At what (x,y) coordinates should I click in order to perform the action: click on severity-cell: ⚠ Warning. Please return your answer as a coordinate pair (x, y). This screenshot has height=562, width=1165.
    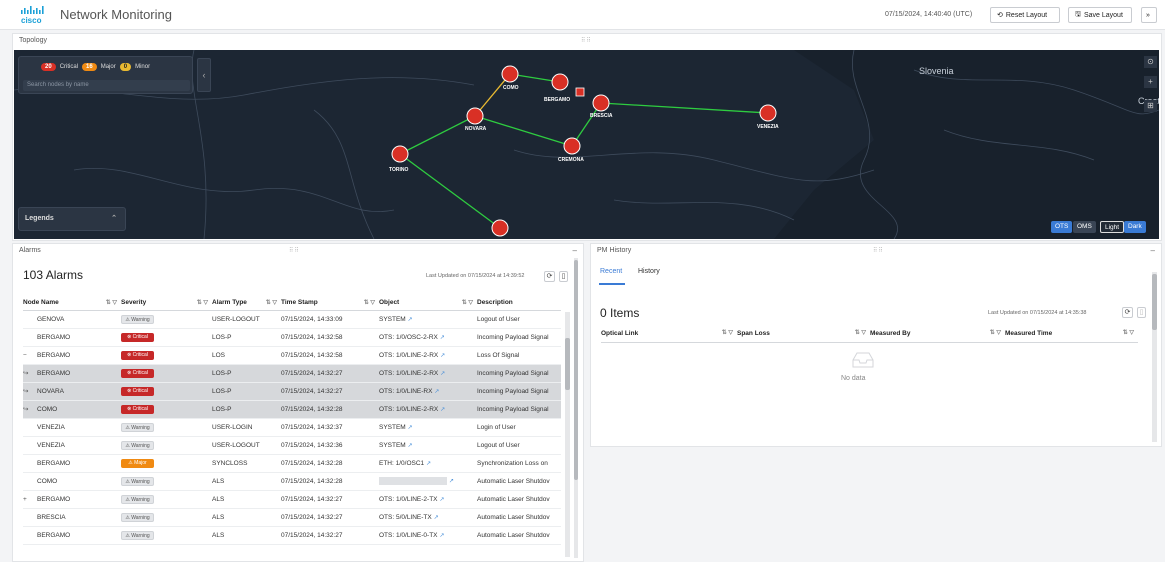
    Looking at the image, I should click on (166, 427).